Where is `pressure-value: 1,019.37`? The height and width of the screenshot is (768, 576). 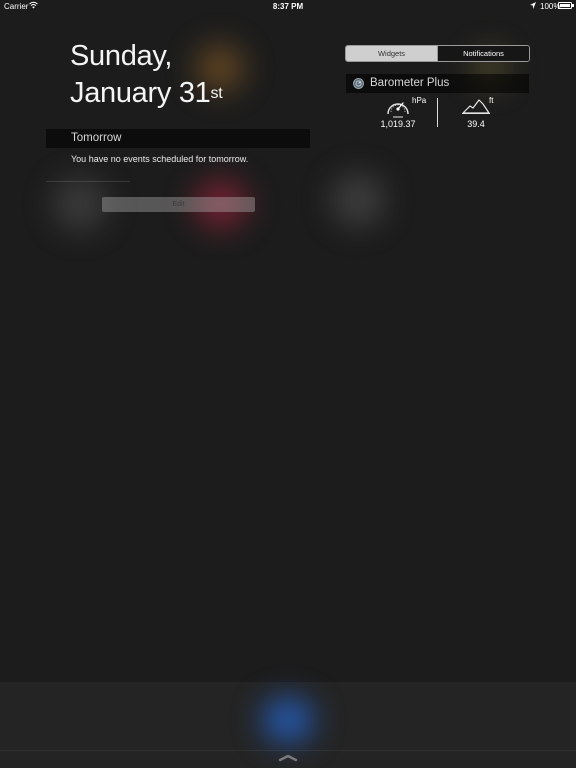 pressure-value: 1,019.37 is located at coordinates (398, 124).